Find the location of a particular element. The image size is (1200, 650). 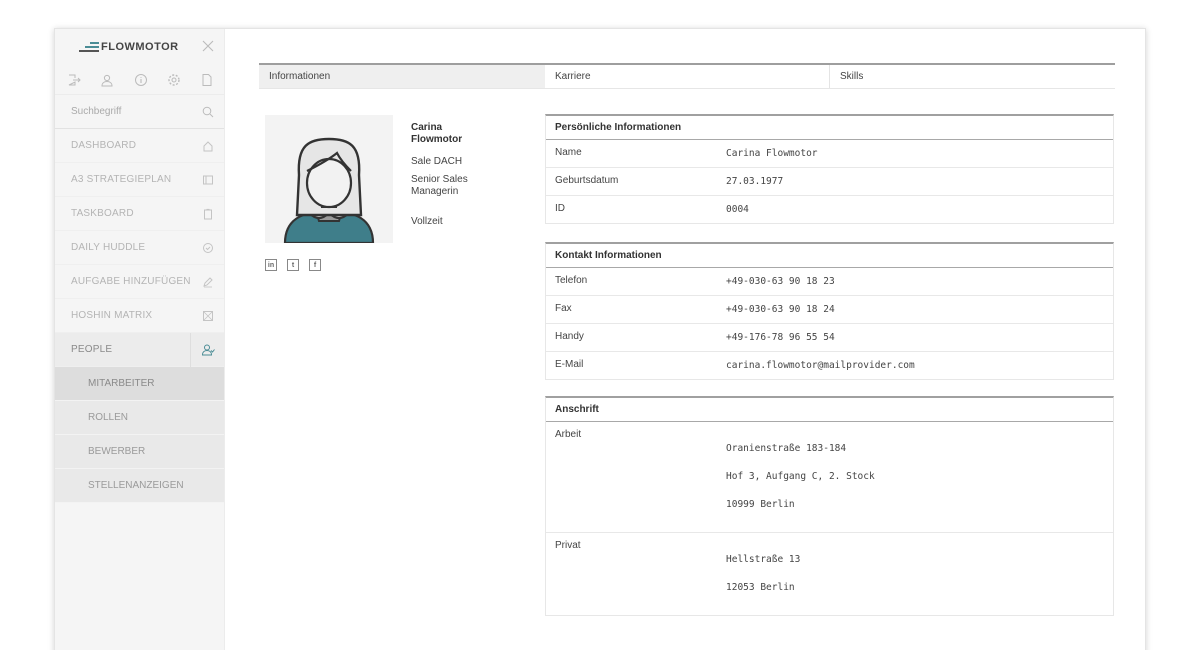

person-role: Senior Sales Managerin is located at coordinates (439, 185).